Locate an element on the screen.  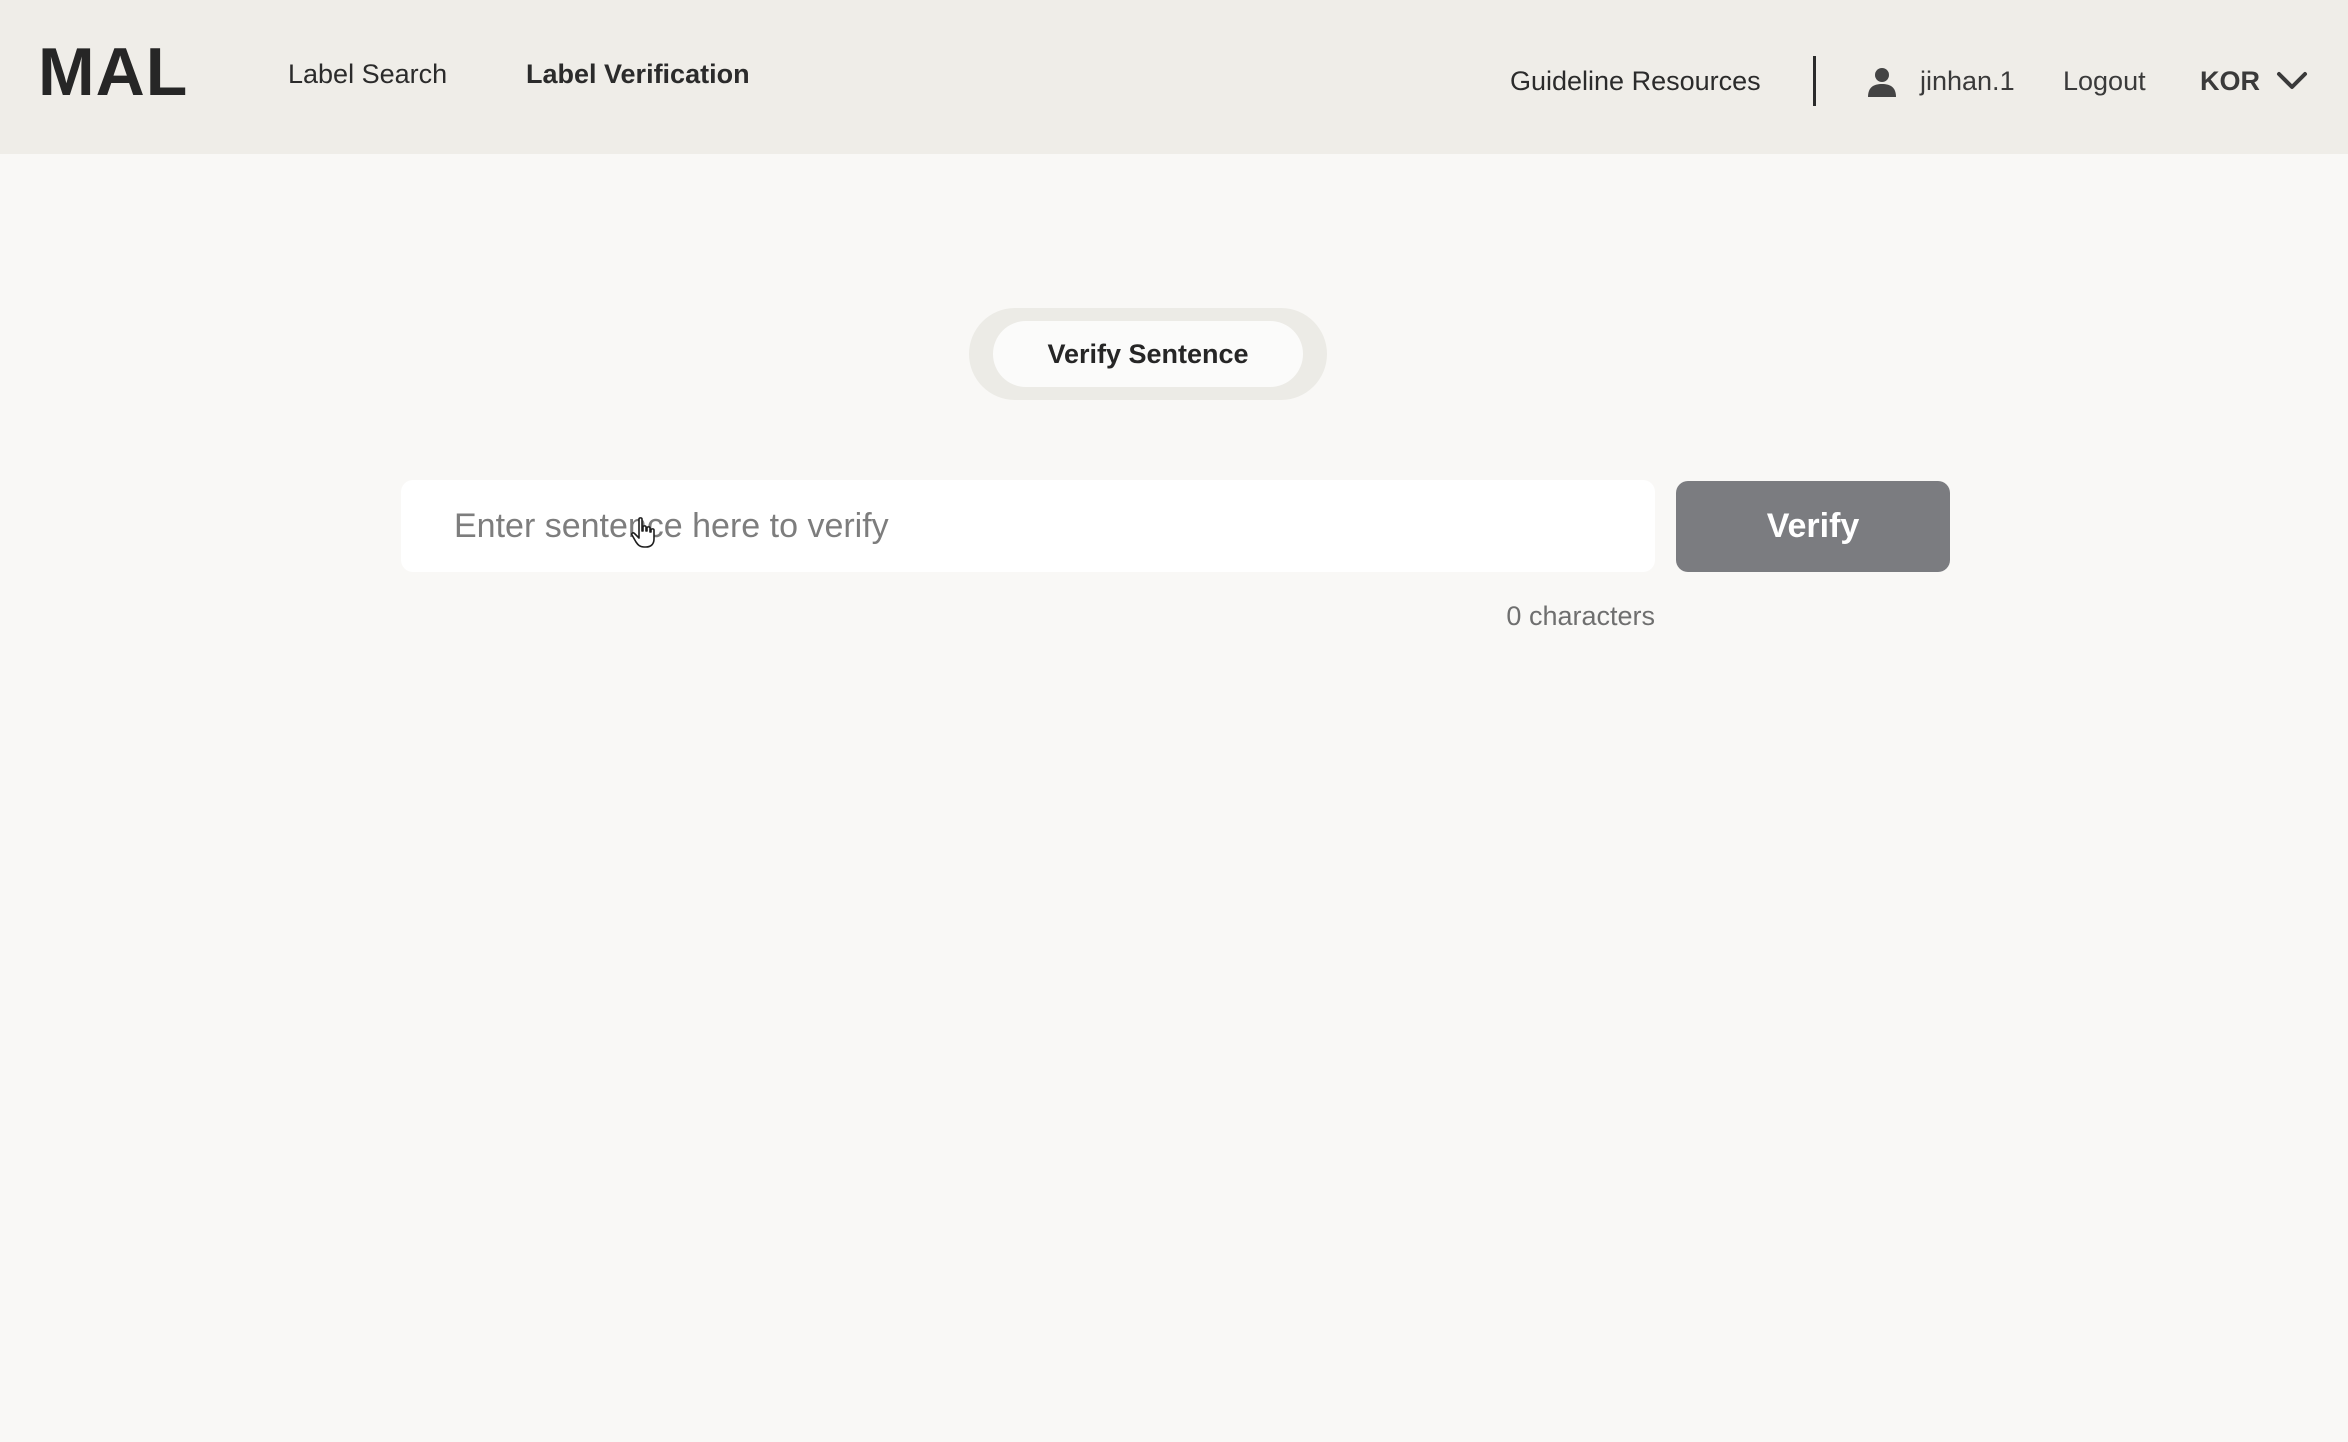
username-label: jinhan.1 is located at coordinates (1967, 81).